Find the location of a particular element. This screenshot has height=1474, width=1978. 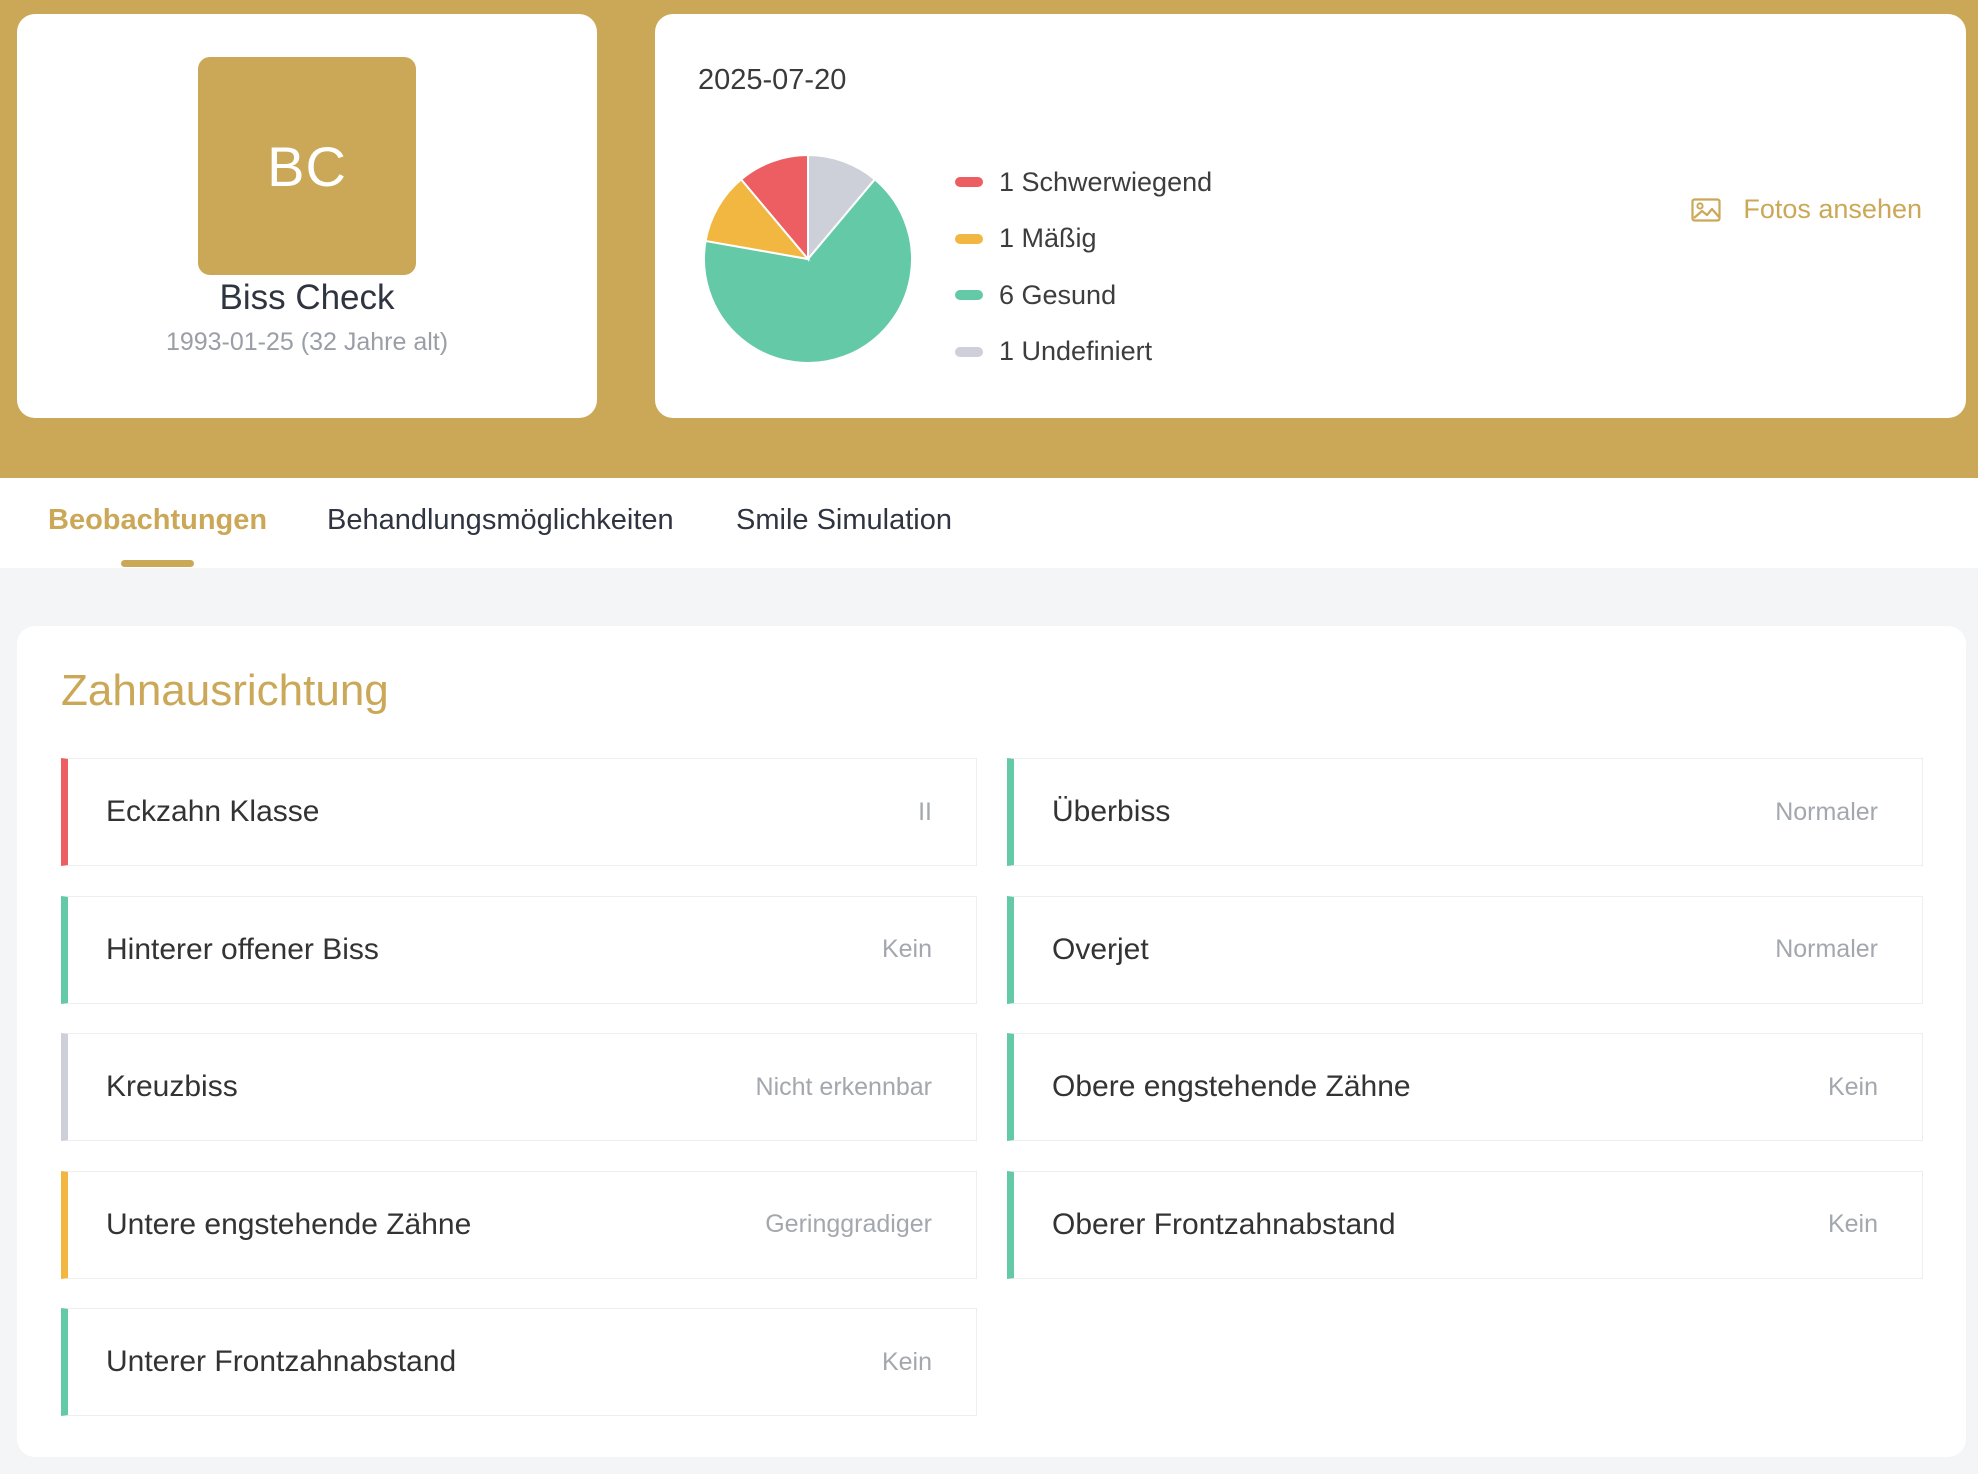

avatar-initials: BC is located at coordinates (307, 166).